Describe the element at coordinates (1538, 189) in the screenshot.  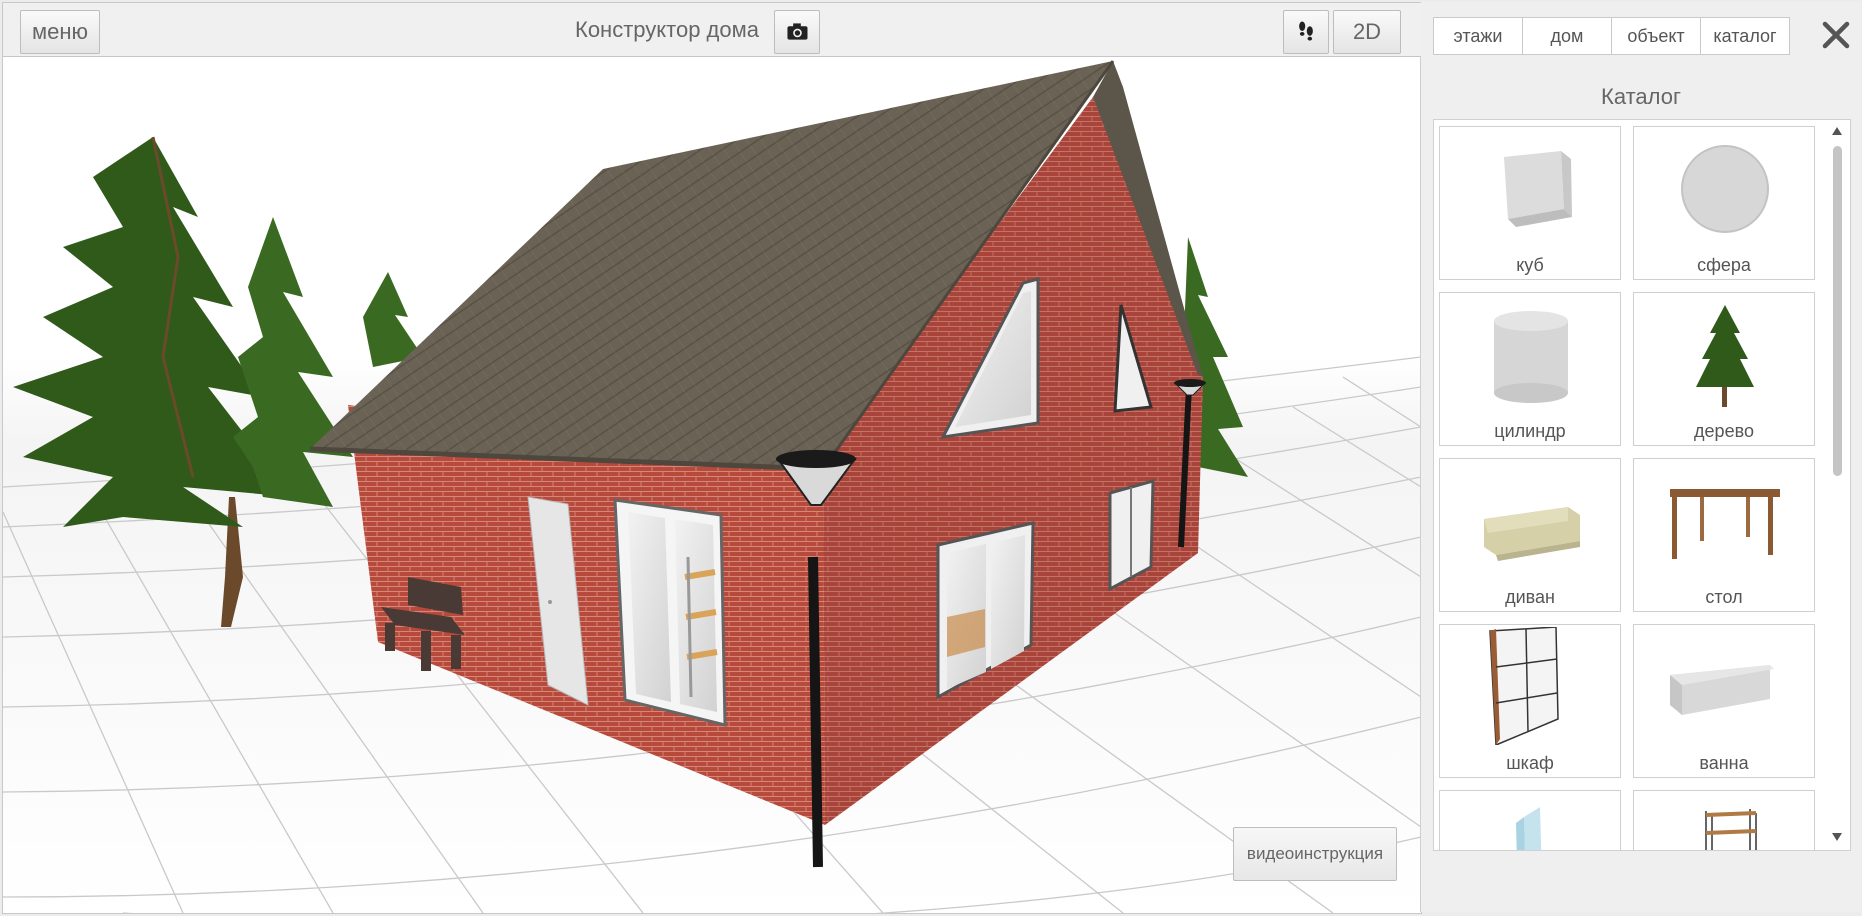
I see `cube-icon` at that location.